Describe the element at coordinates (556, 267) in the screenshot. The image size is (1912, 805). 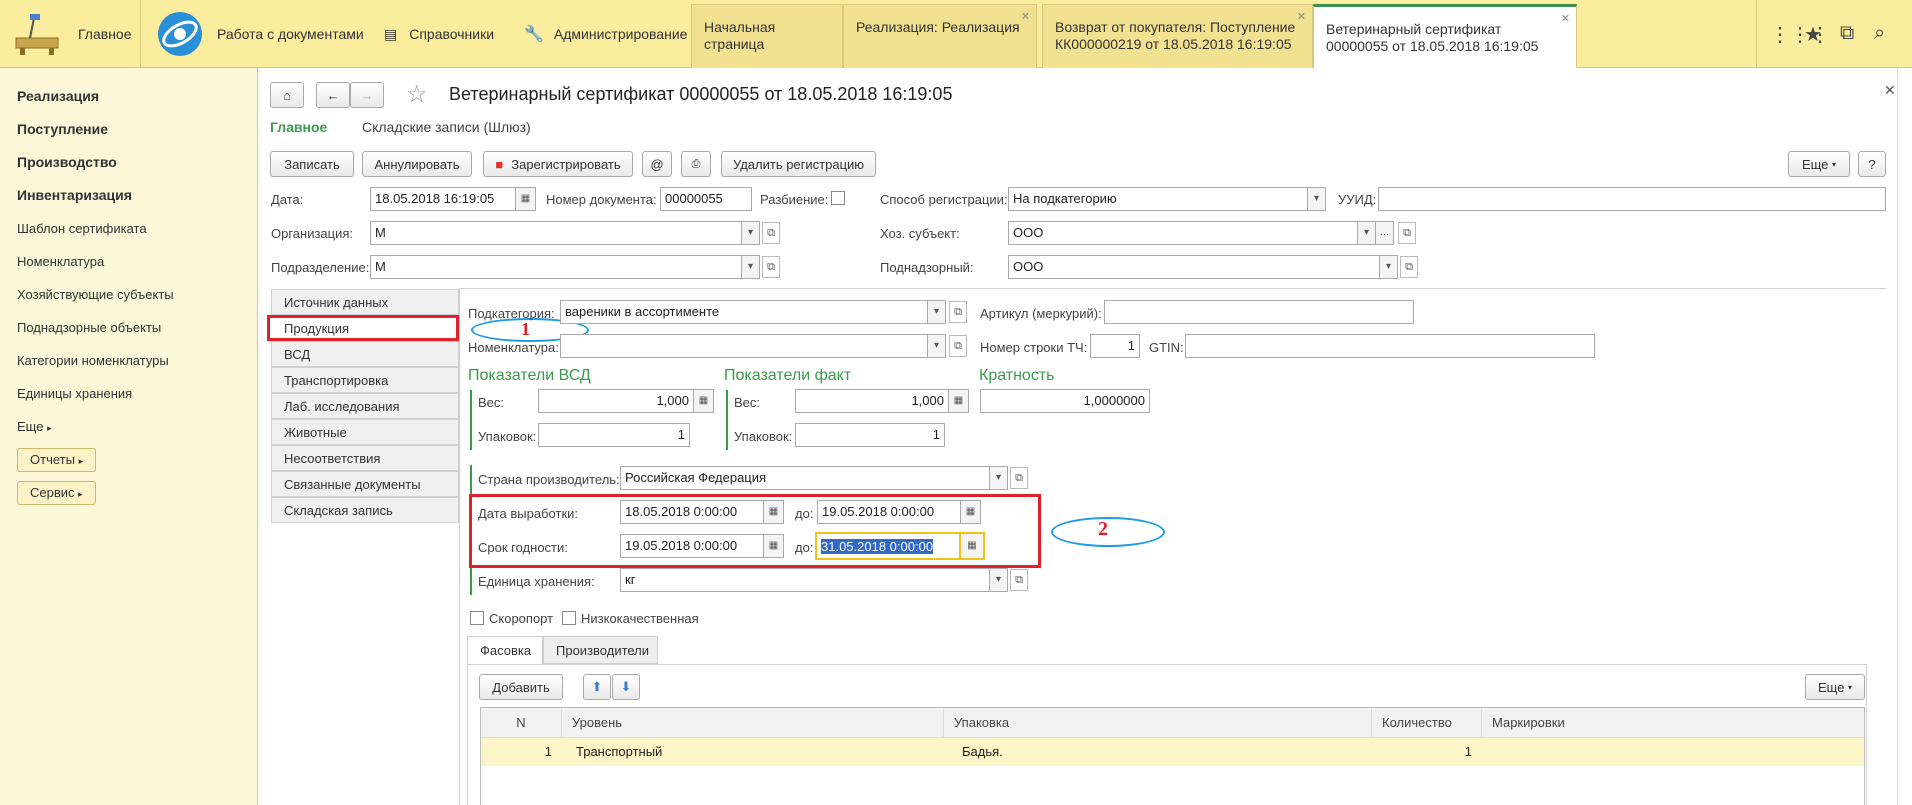
I see `dept-field: М` at that location.